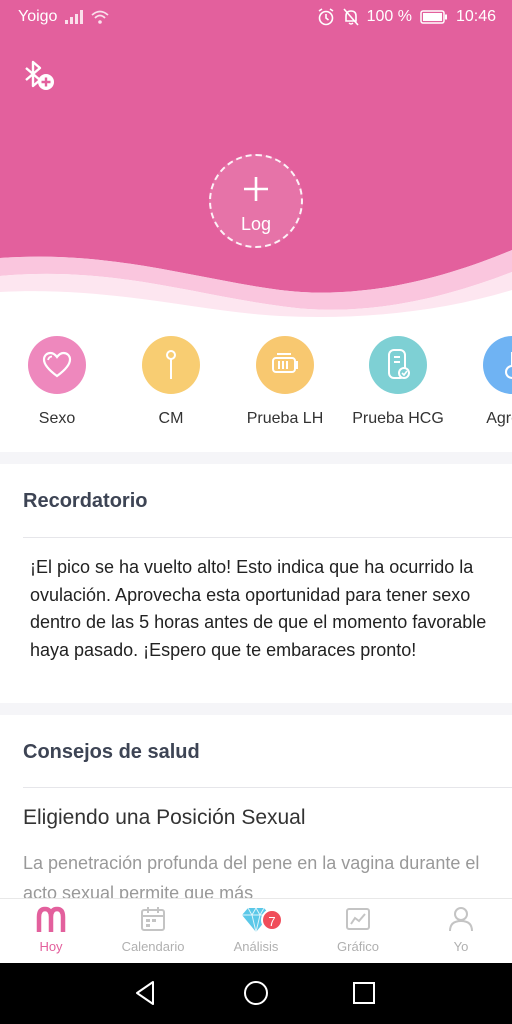  What do you see at coordinates (256, 189) in the screenshot?
I see `plus-icon` at bounding box center [256, 189].